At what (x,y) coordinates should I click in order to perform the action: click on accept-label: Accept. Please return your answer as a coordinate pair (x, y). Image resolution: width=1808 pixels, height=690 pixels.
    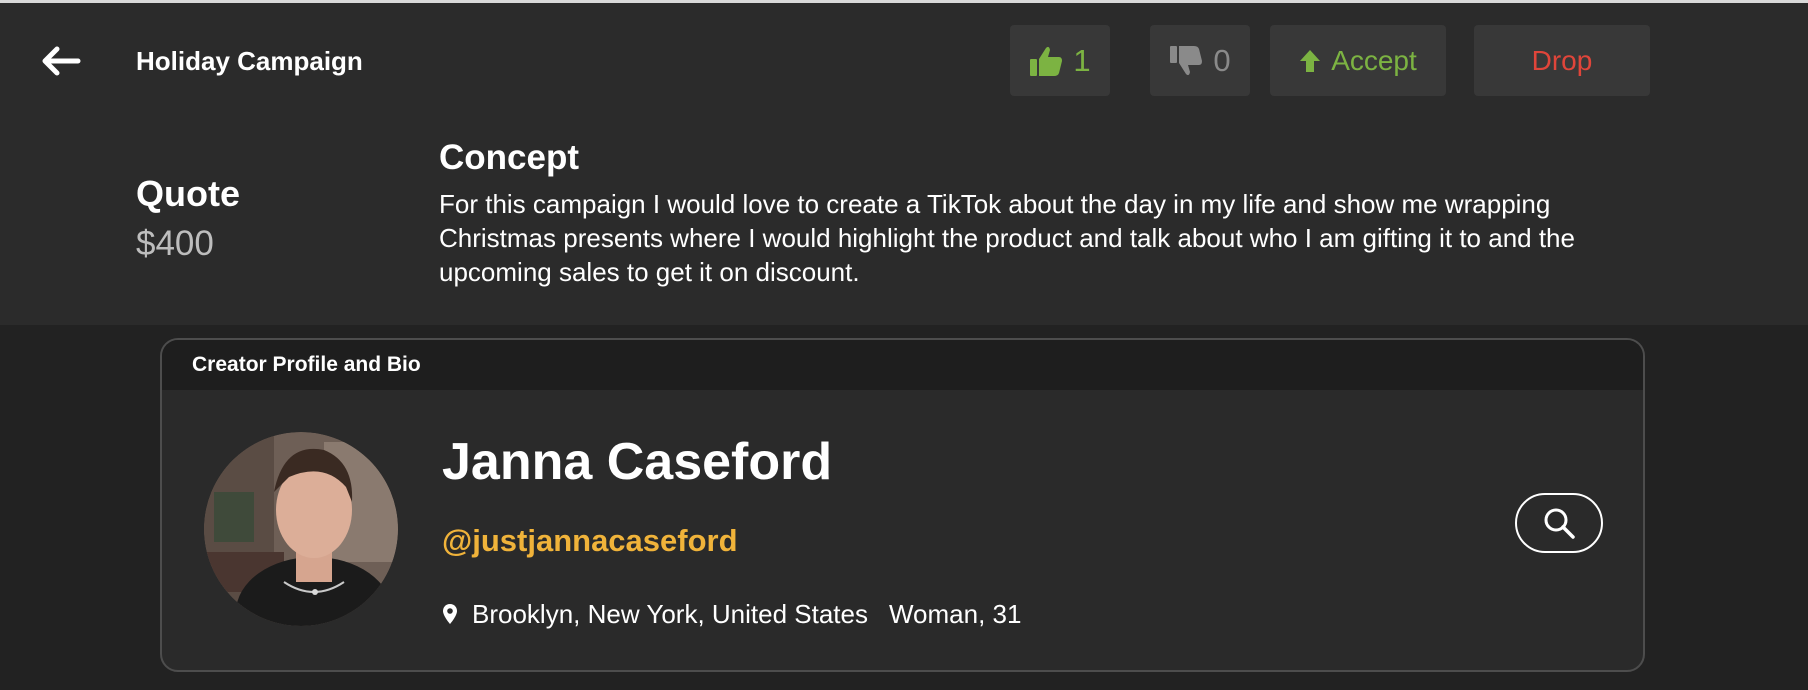
    Looking at the image, I should click on (1374, 60).